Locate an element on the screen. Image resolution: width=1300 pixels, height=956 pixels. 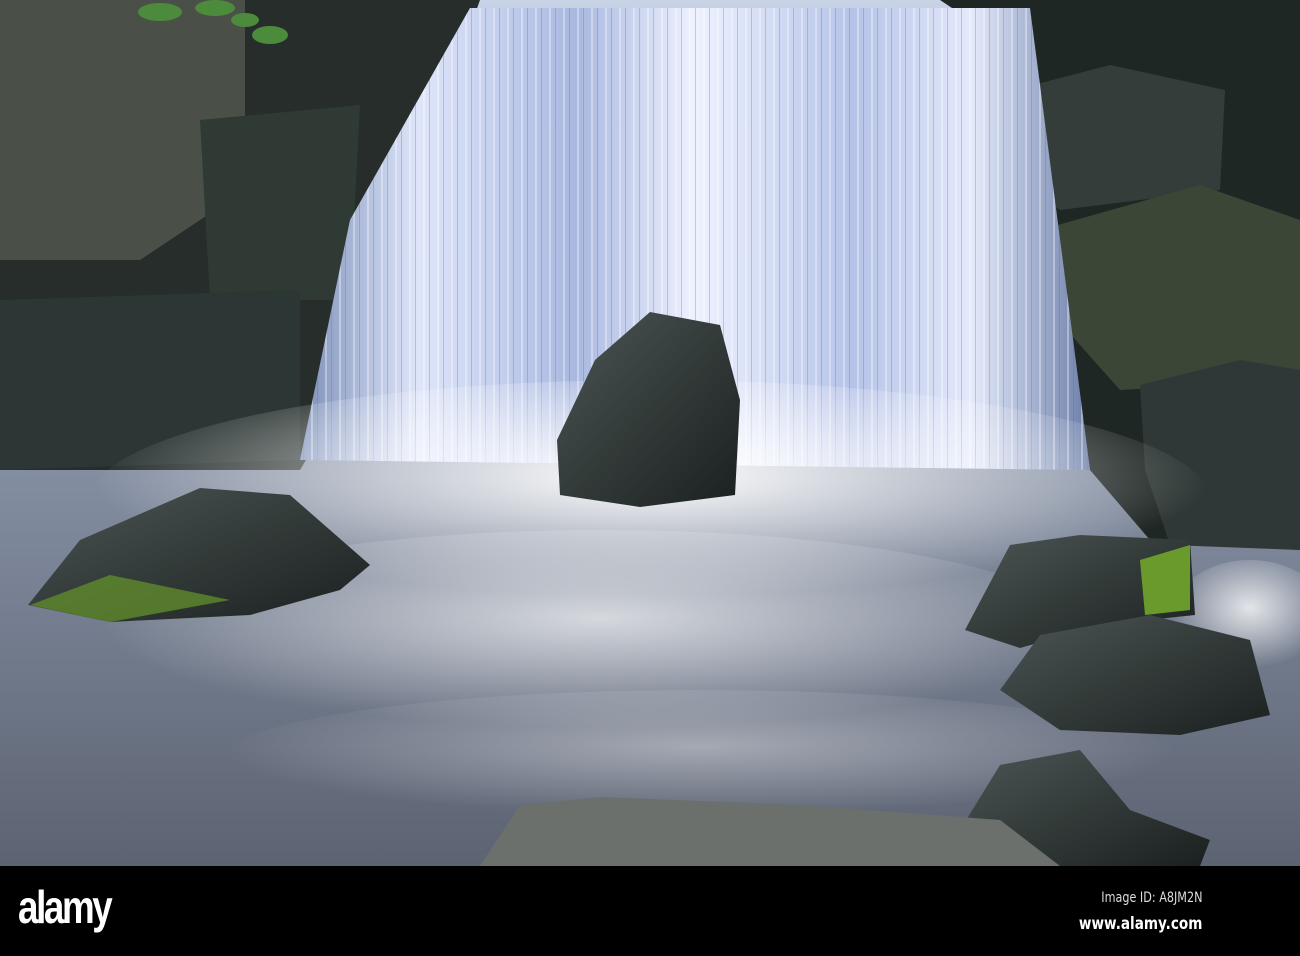
alamy-logo: alamy is located at coordinates (65, 907).